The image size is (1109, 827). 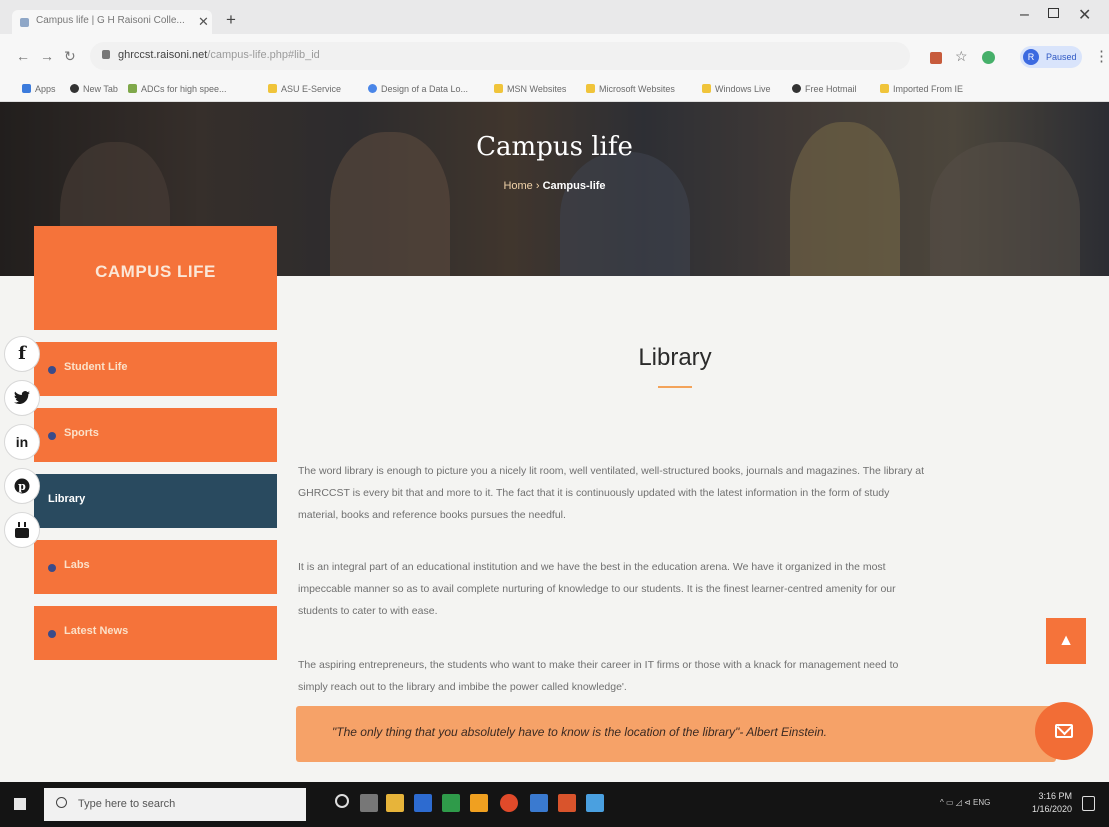 What do you see at coordinates (203, 22) in the screenshot?
I see `tab-close-icon: ✕` at bounding box center [203, 22].